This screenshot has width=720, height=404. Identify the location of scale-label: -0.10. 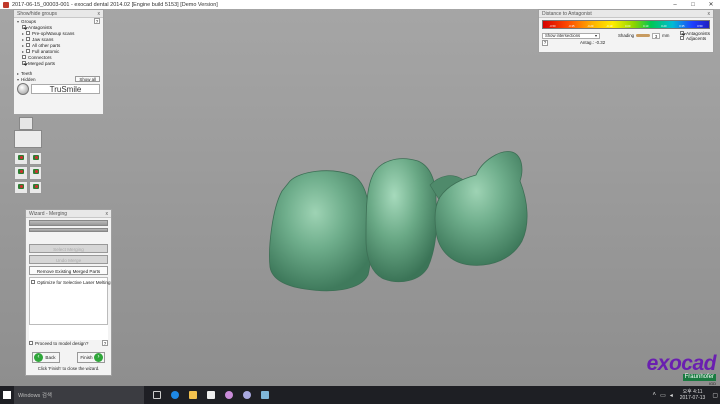
(609, 26).